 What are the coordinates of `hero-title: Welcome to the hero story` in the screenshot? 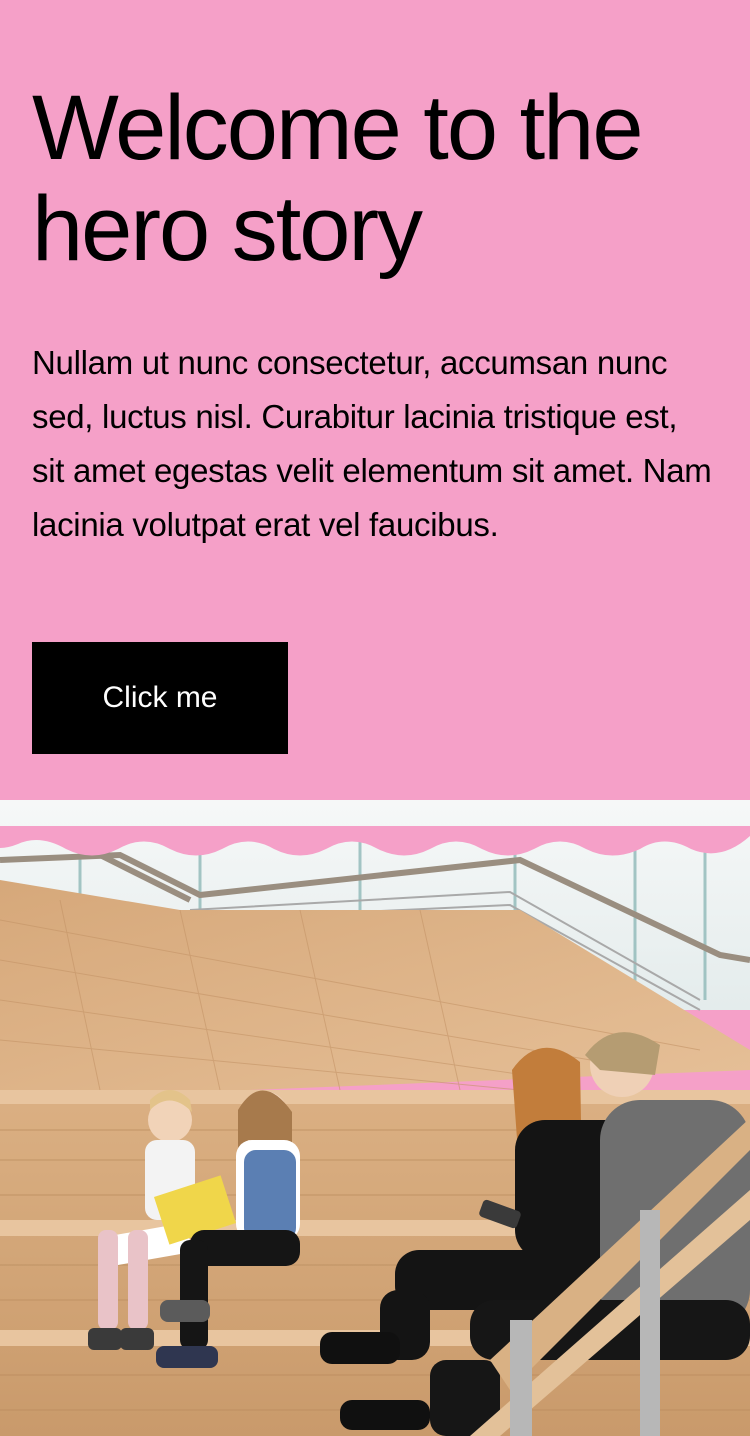 It's located at (338, 178).